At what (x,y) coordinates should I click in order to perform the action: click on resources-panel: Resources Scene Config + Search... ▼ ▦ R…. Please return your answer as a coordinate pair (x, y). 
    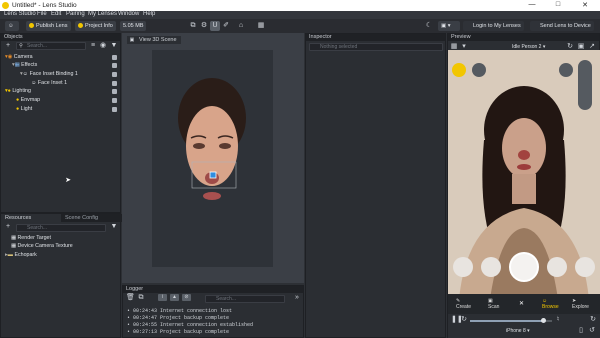
    Looking at the image, I should click on (61, 275).